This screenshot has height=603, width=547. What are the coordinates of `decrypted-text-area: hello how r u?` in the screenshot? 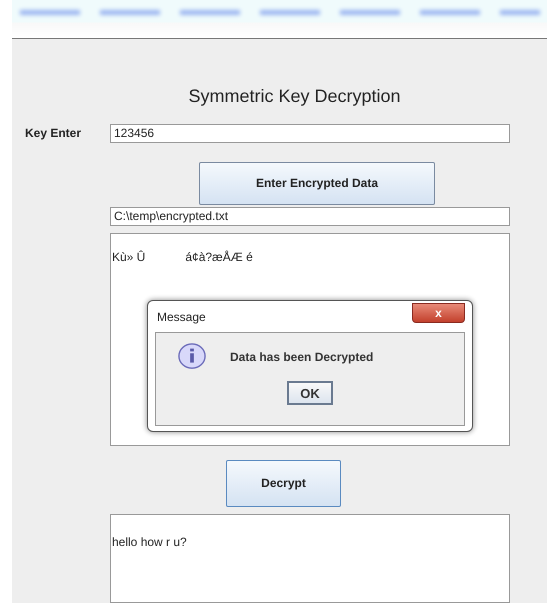 It's located at (310, 558).